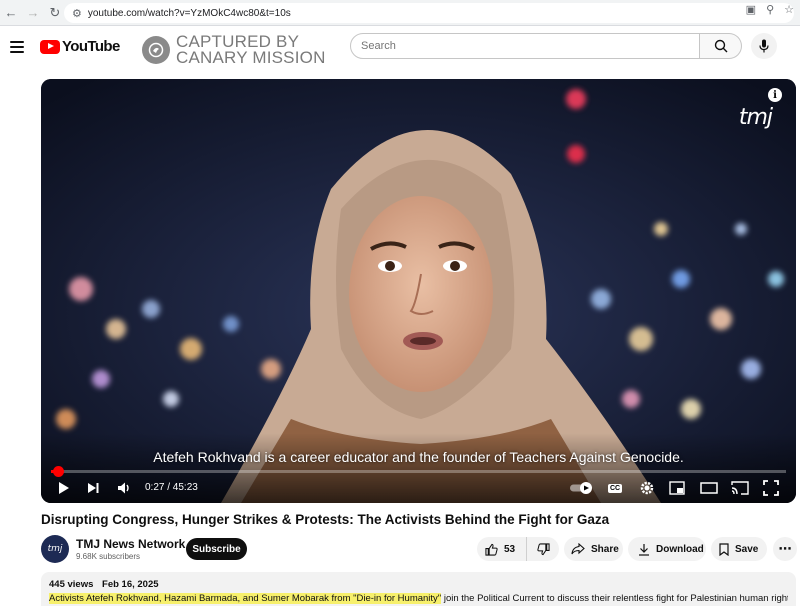 The image size is (800, 606). Describe the element at coordinates (216, 549) in the screenshot. I see `subscribe-button: Subscribe` at that location.